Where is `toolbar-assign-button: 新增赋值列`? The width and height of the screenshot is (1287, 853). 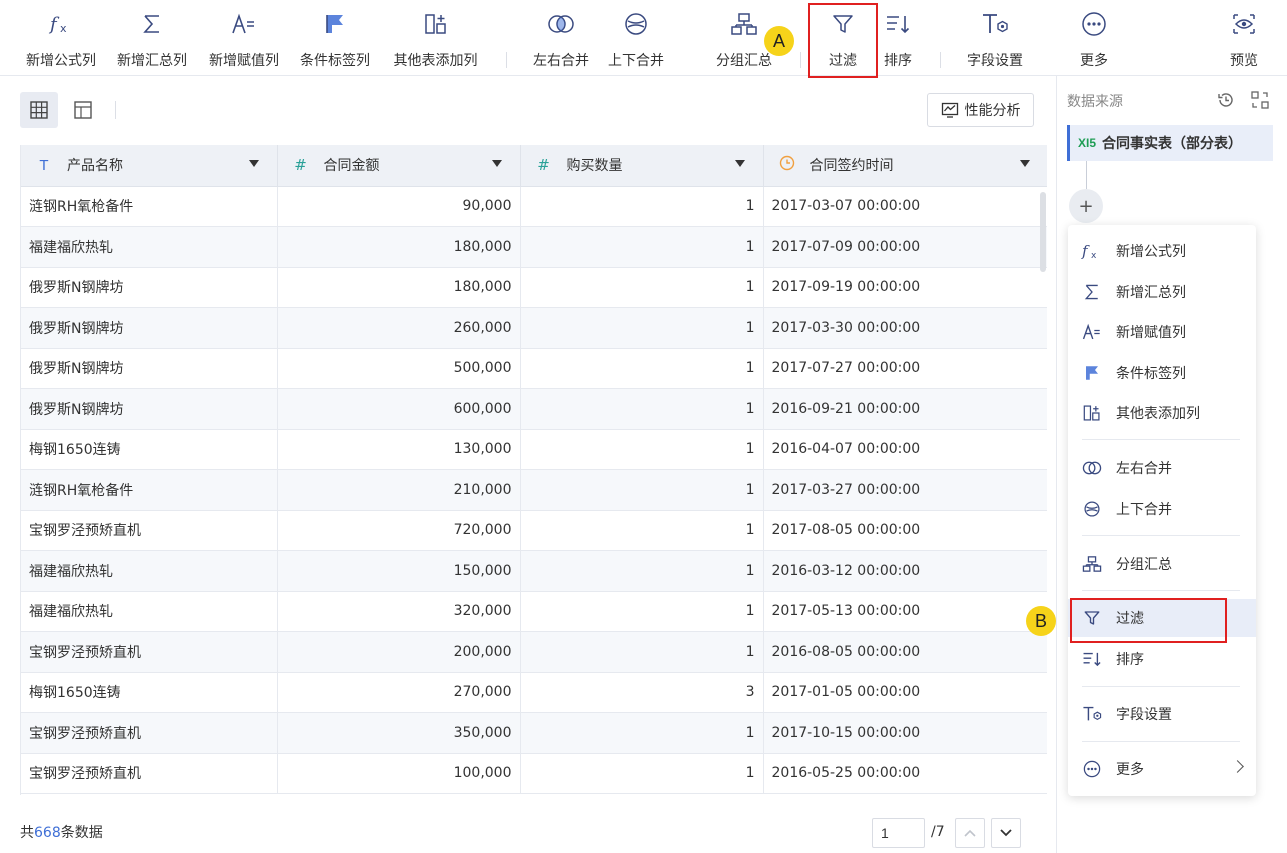
toolbar-assign-button: 新增赋值列 is located at coordinates (244, 38).